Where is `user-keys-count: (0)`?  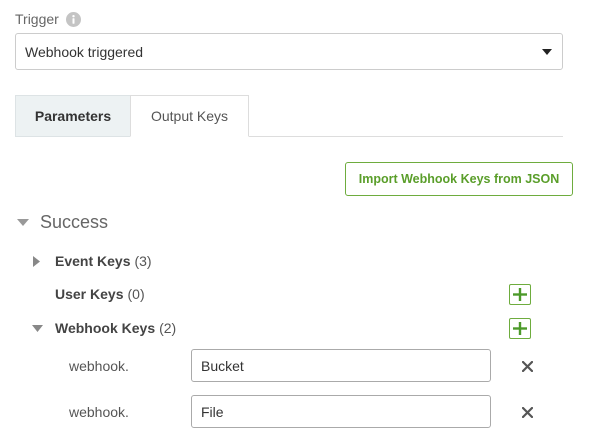
user-keys-count: (0) is located at coordinates (136, 294).